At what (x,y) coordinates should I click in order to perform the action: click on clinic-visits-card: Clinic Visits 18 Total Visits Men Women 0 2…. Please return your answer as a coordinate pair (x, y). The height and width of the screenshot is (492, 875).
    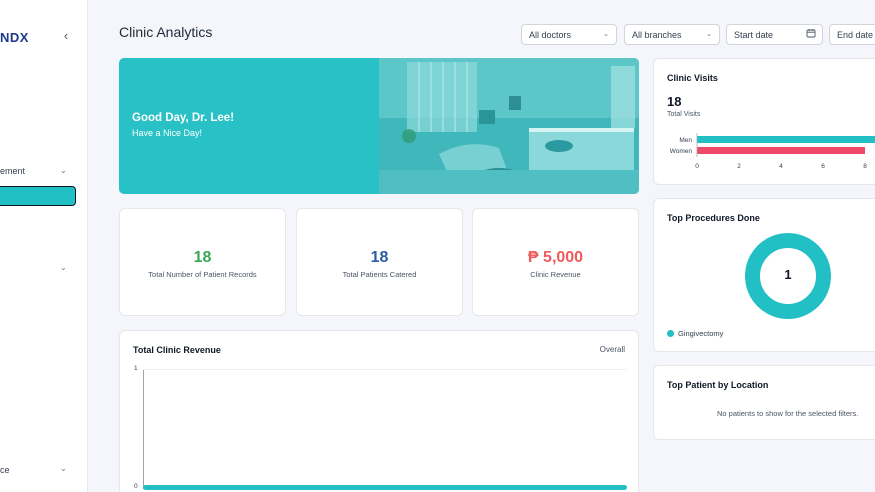
    Looking at the image, I should click on (764, 121).